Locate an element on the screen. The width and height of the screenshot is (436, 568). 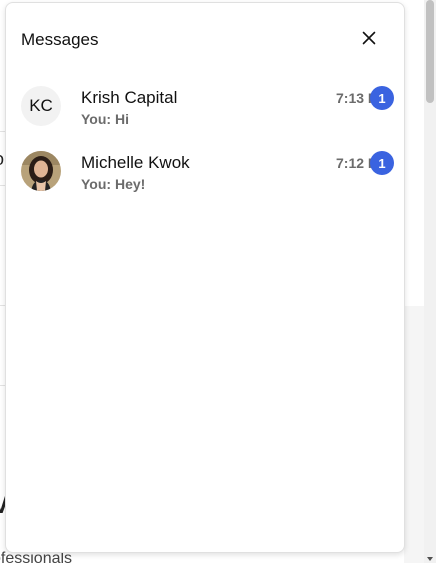
close-button is located at coordinates (369, 38).